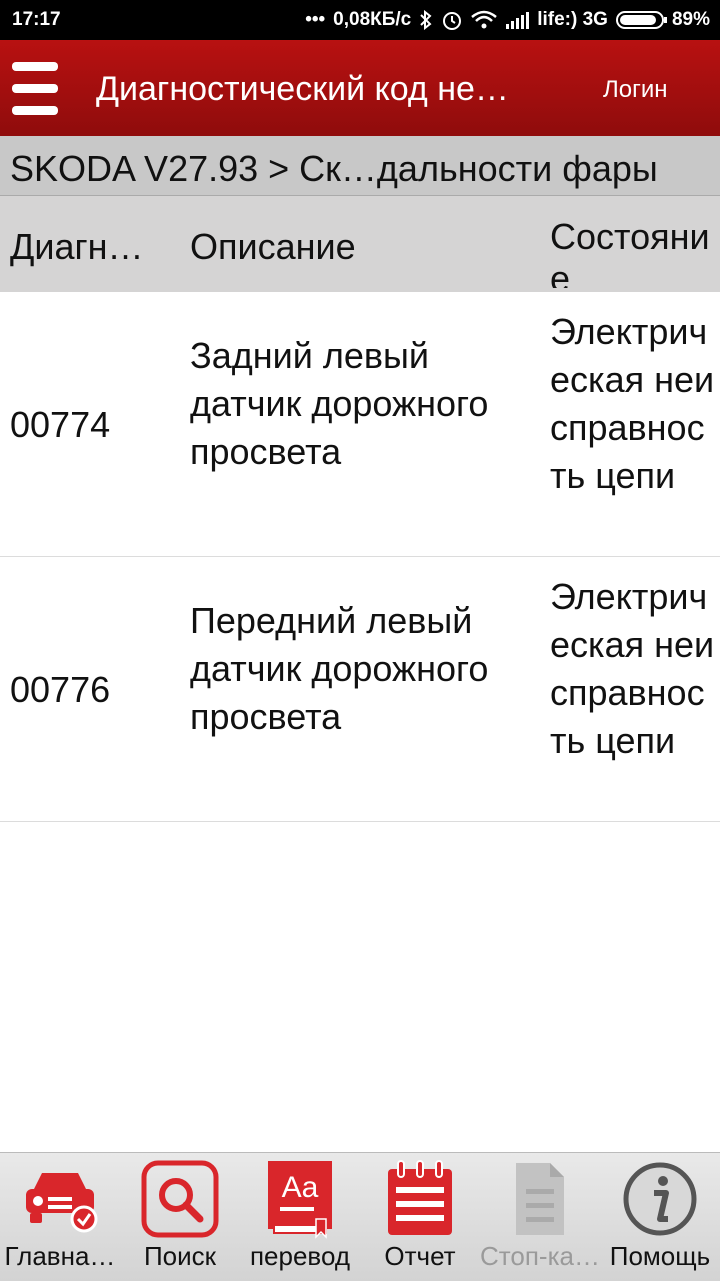  What do you see at coordinates (36, 90) in the screenshot?
I see `menu-button` at bounding box center [36, 90].